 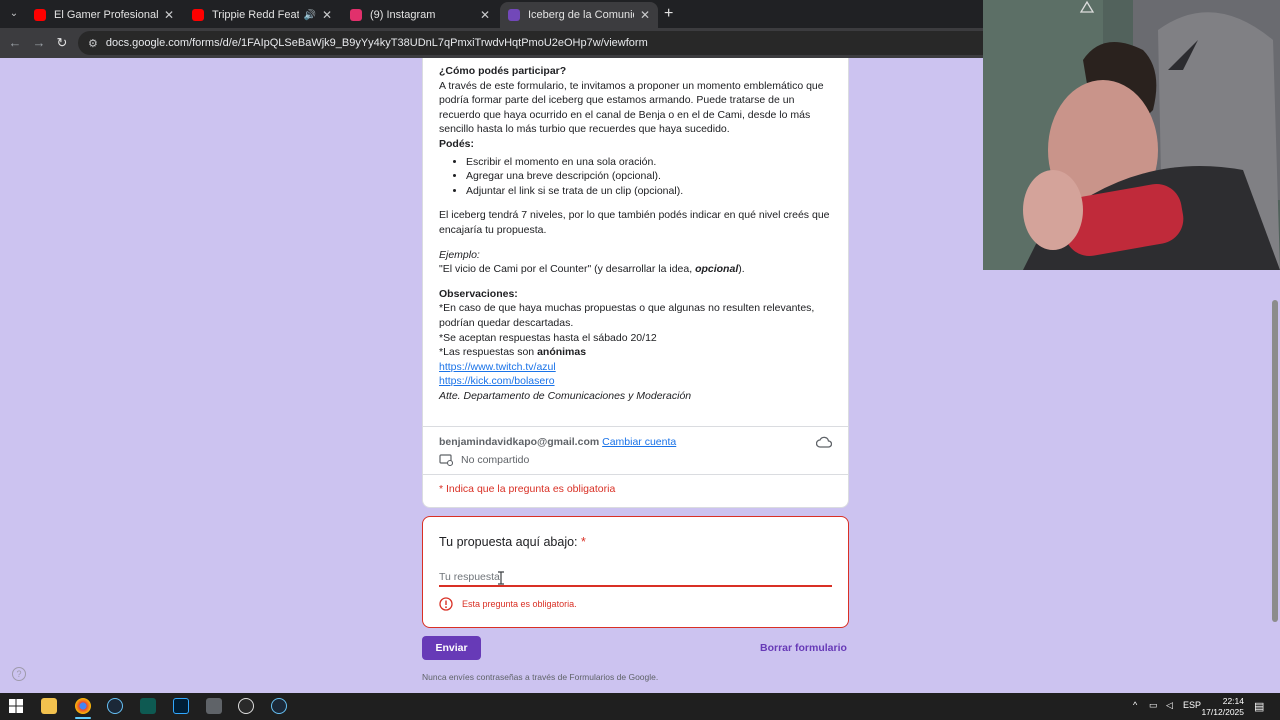 What do you see at coordinates (356, 15) in the screenshot?
I see `instagram-icon` at bounding box center [356, 15].